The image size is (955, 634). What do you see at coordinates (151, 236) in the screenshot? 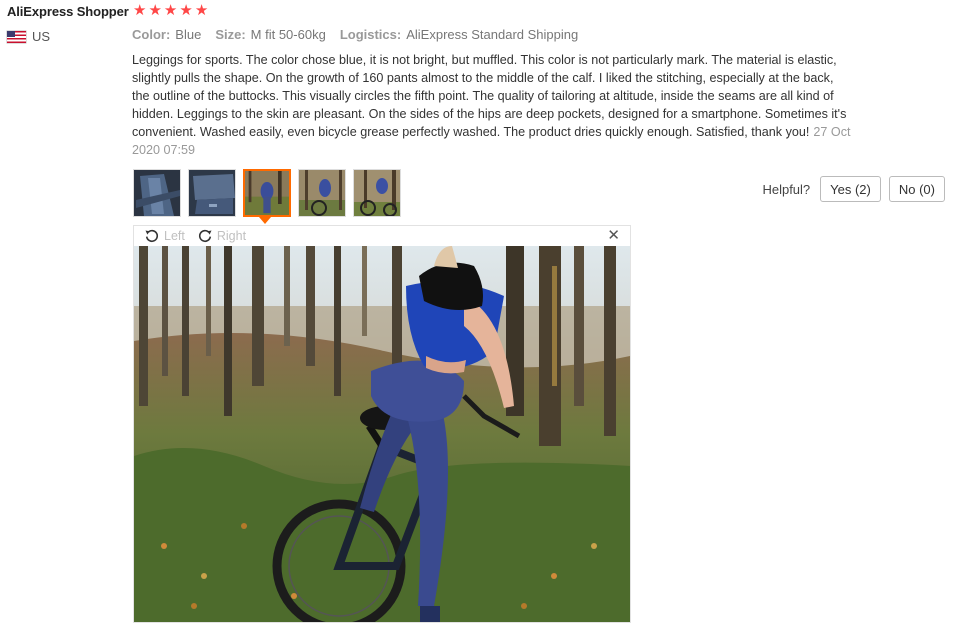
I see `rotate-left-icon` at bounding box center [151, 236].